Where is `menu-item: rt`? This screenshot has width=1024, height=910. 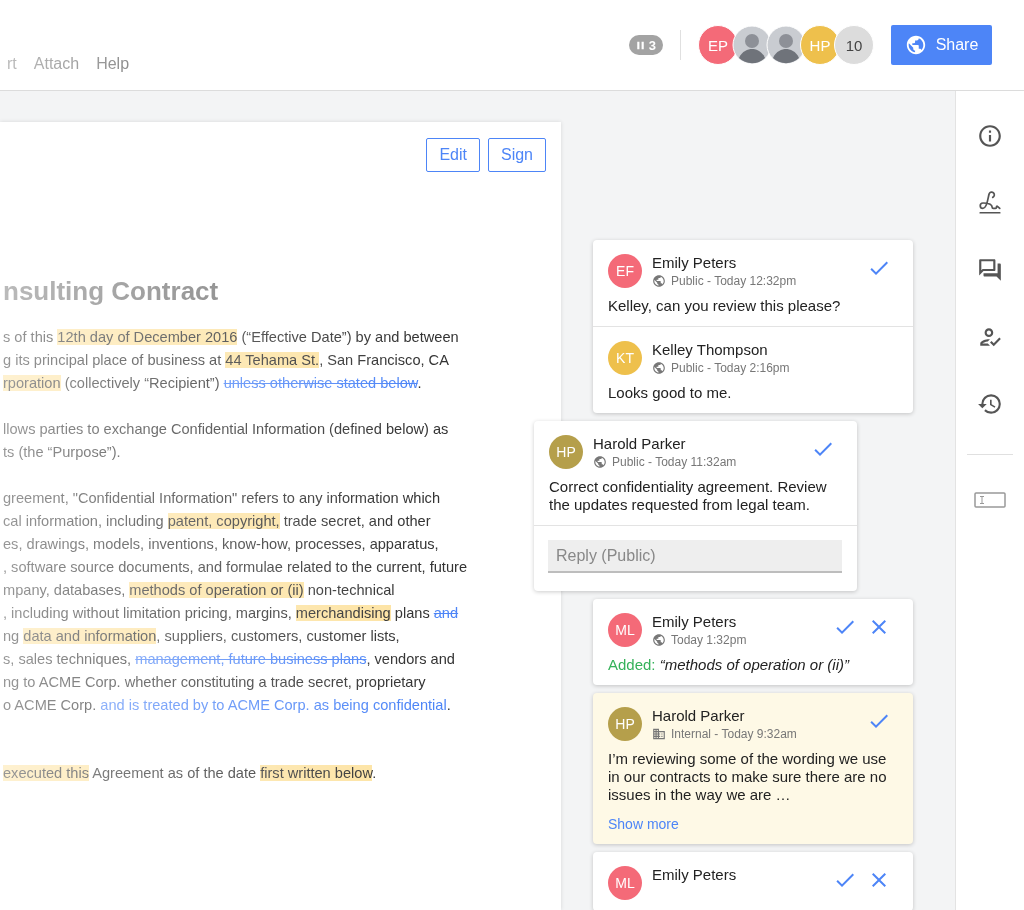 menu-item: rt is located at coordinates (12, 64).